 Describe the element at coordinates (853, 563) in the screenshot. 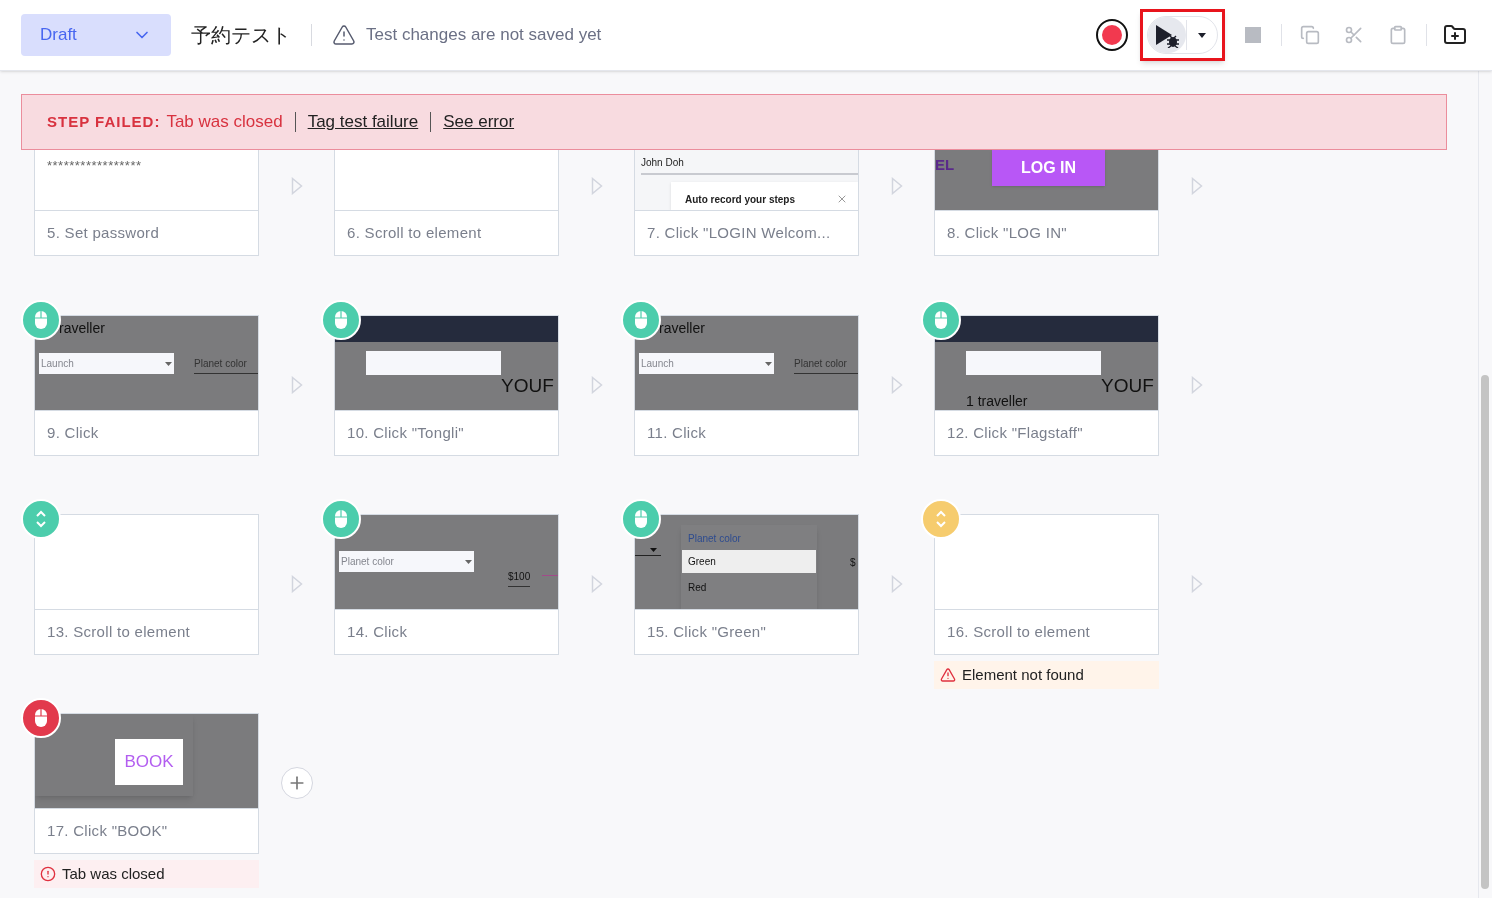

I see `price-text: $` at that location.